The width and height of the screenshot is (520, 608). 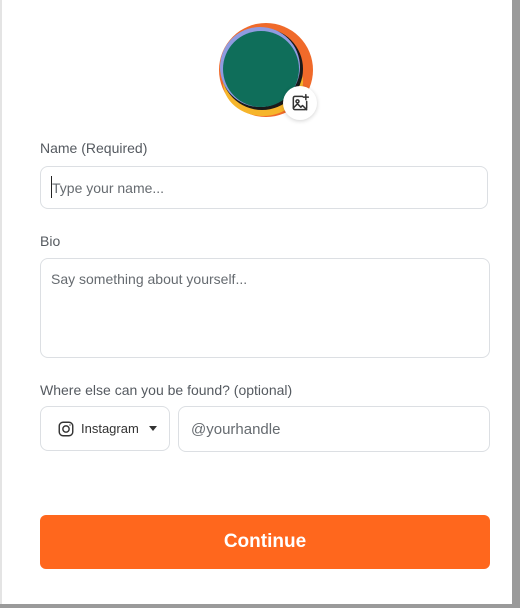 I want to click on name-label: Name (Required), so click(x=94, y=148).